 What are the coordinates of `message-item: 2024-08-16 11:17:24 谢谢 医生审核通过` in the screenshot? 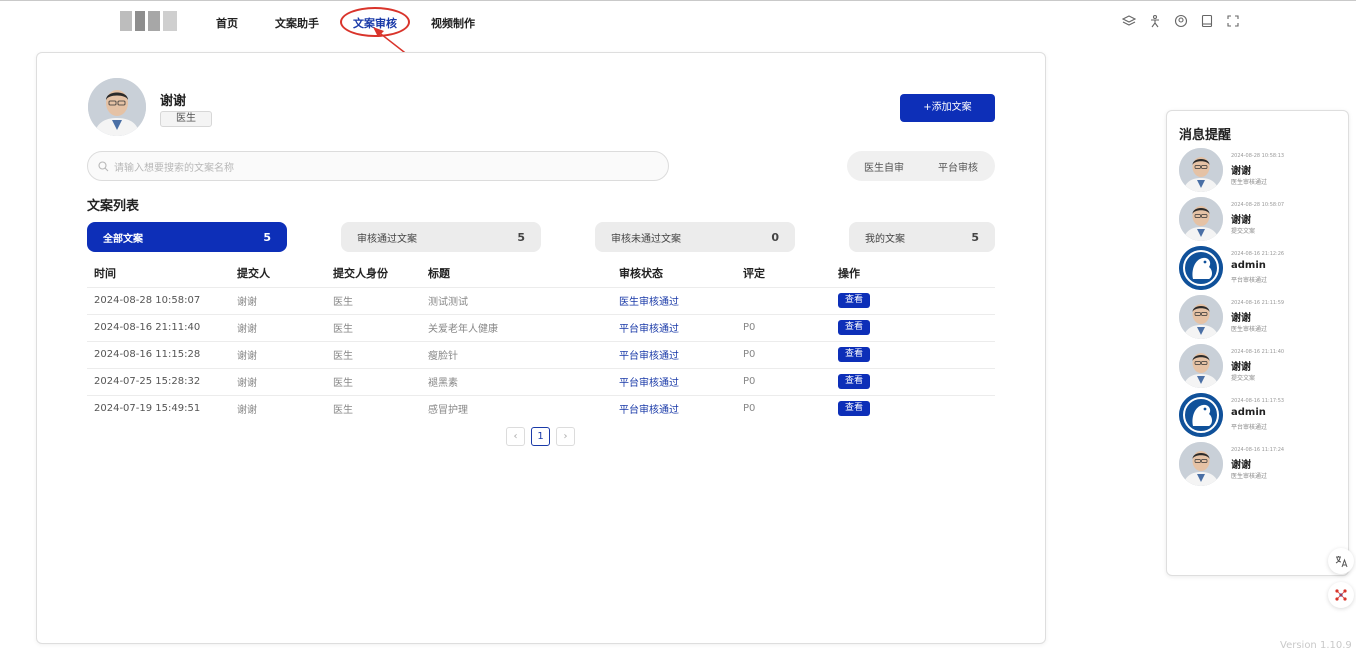 It's located at (1261, 465).